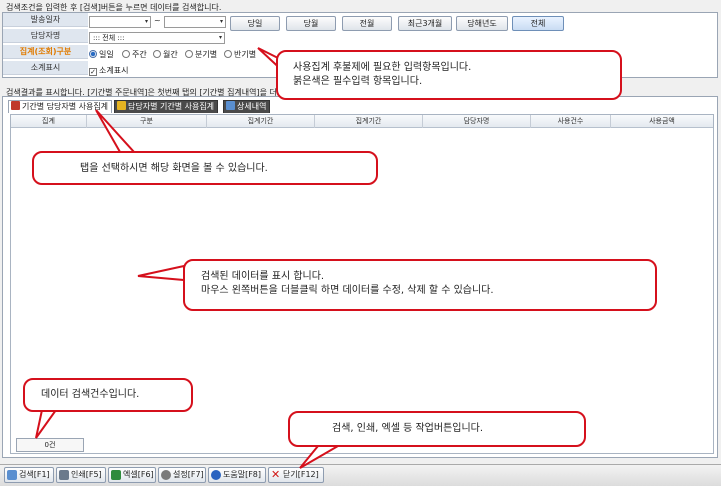 Image resolution: width=721 pixels, height=486 pixels. I want to click on settings-button: 설정[F7], so click(182, 475).